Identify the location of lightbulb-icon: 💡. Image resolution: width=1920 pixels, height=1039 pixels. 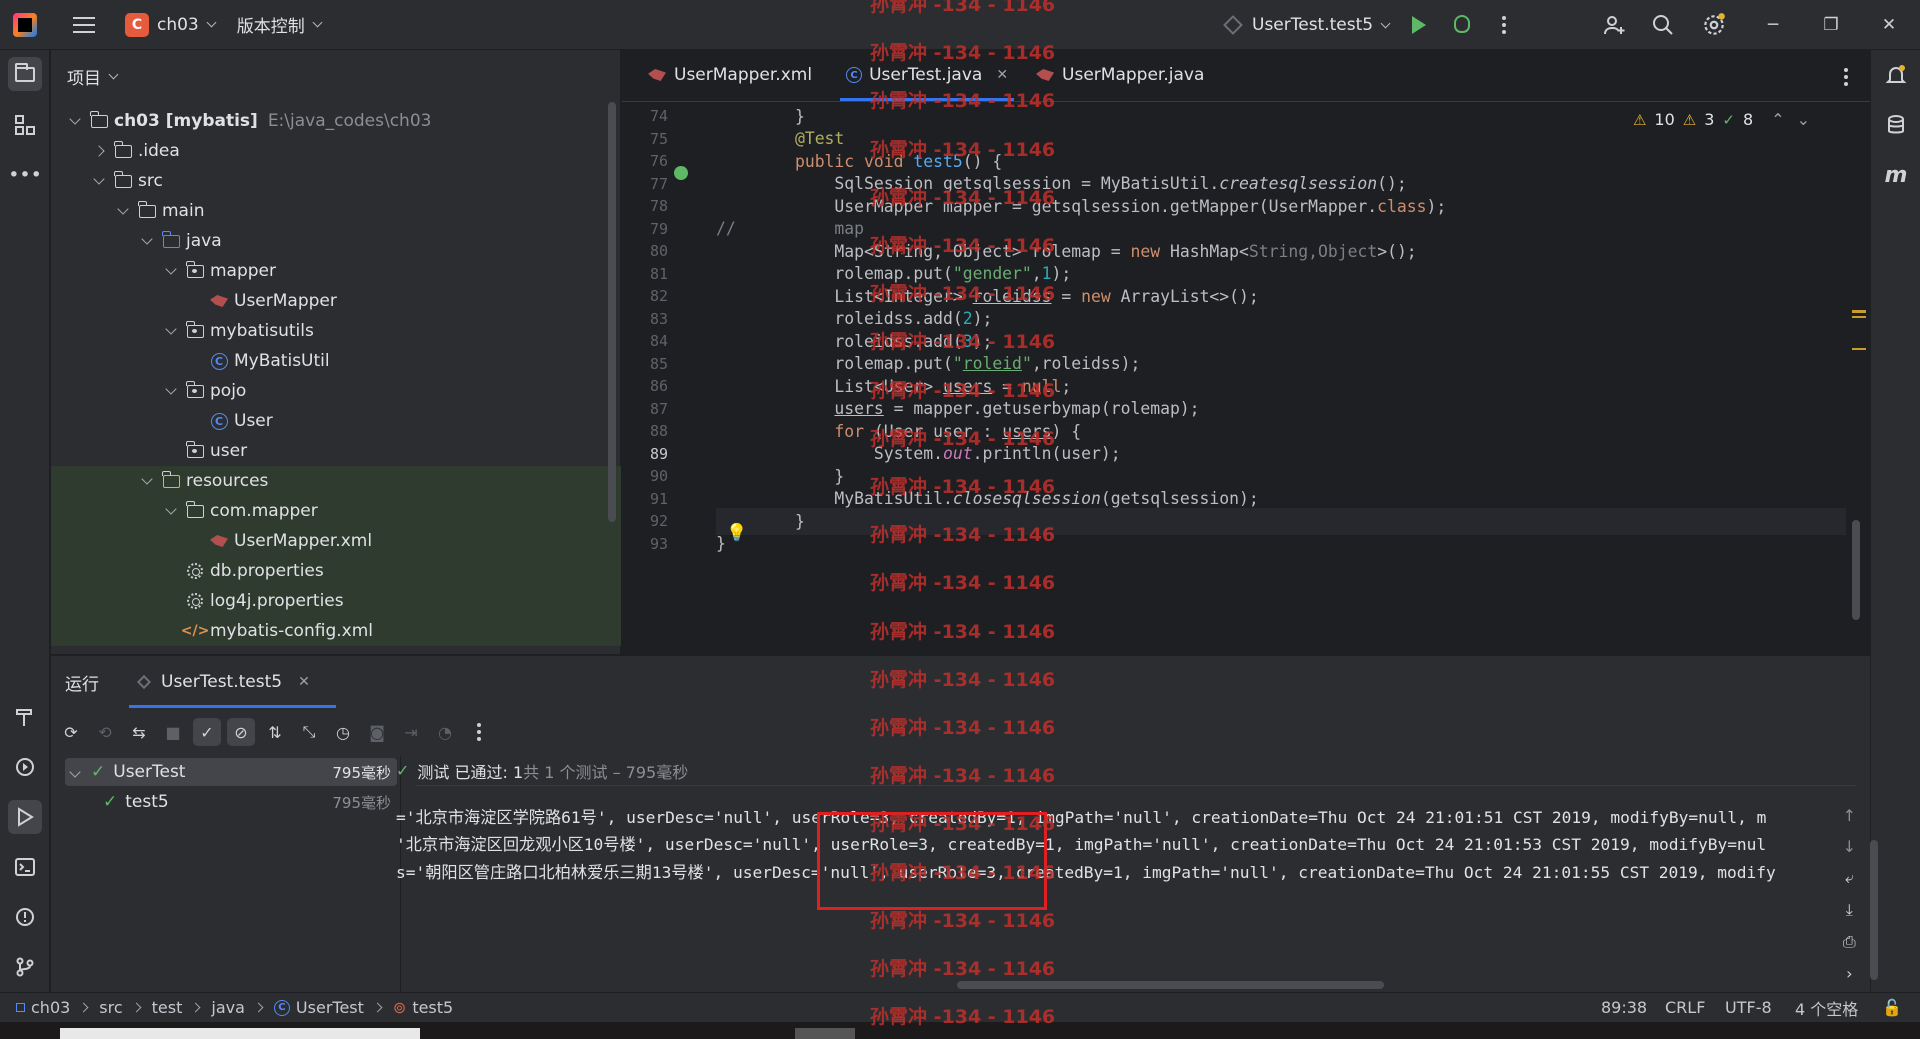
(736, 533).